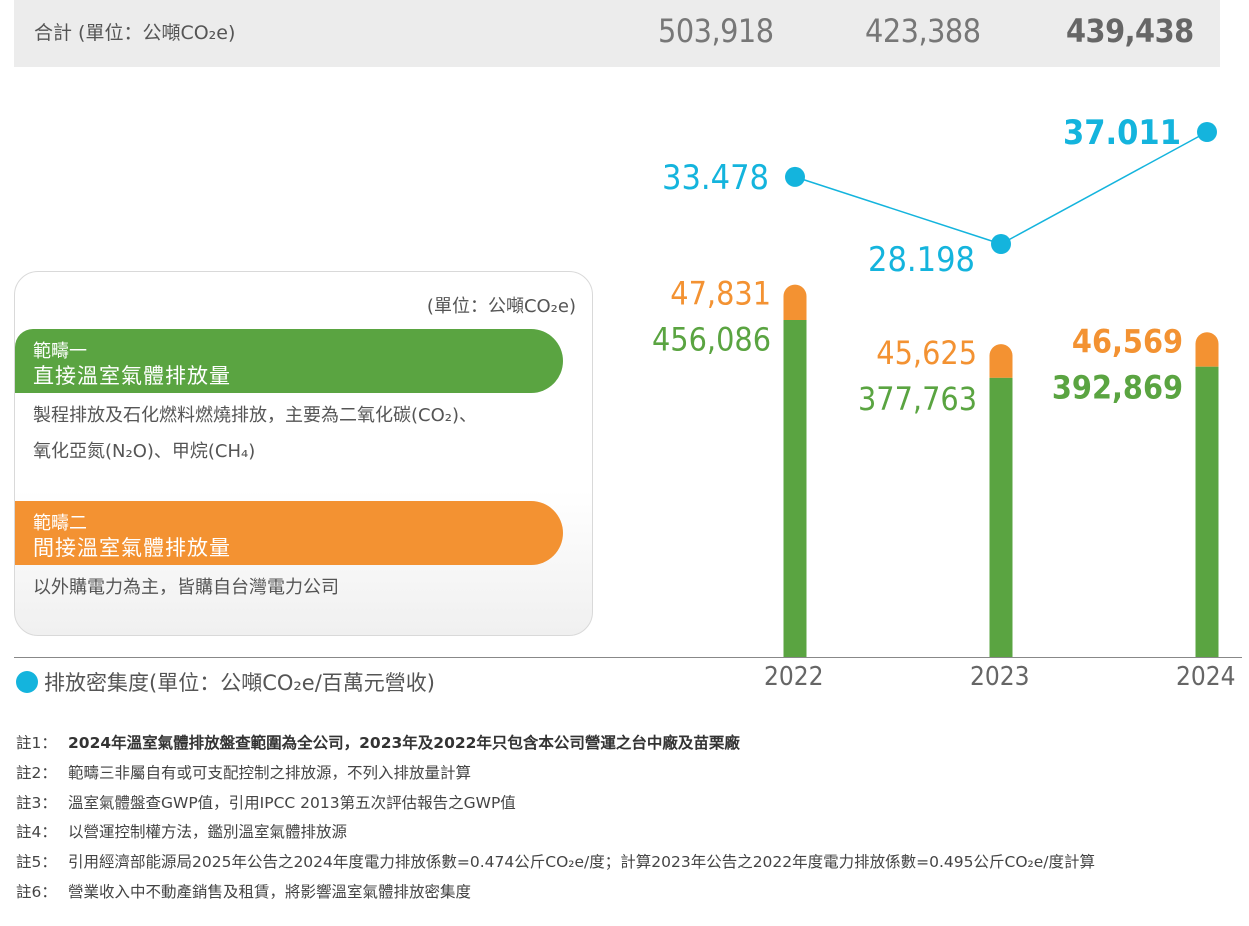  I want to click on intensity-legend: 排放密集度(單位：公噸CO₂e/百萬元營收), so click(225, 682).